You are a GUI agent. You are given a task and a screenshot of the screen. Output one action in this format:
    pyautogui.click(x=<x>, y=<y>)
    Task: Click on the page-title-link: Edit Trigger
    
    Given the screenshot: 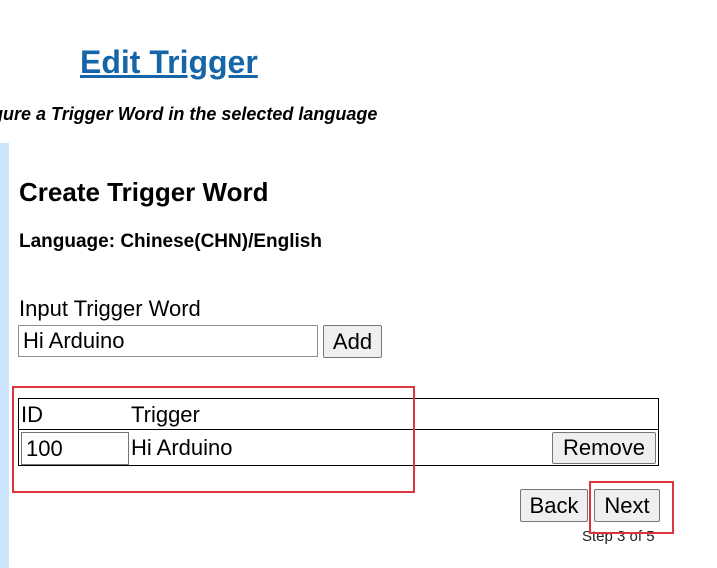 What is the action you would take?
    pyautogui.click(x=169, y=62)
    